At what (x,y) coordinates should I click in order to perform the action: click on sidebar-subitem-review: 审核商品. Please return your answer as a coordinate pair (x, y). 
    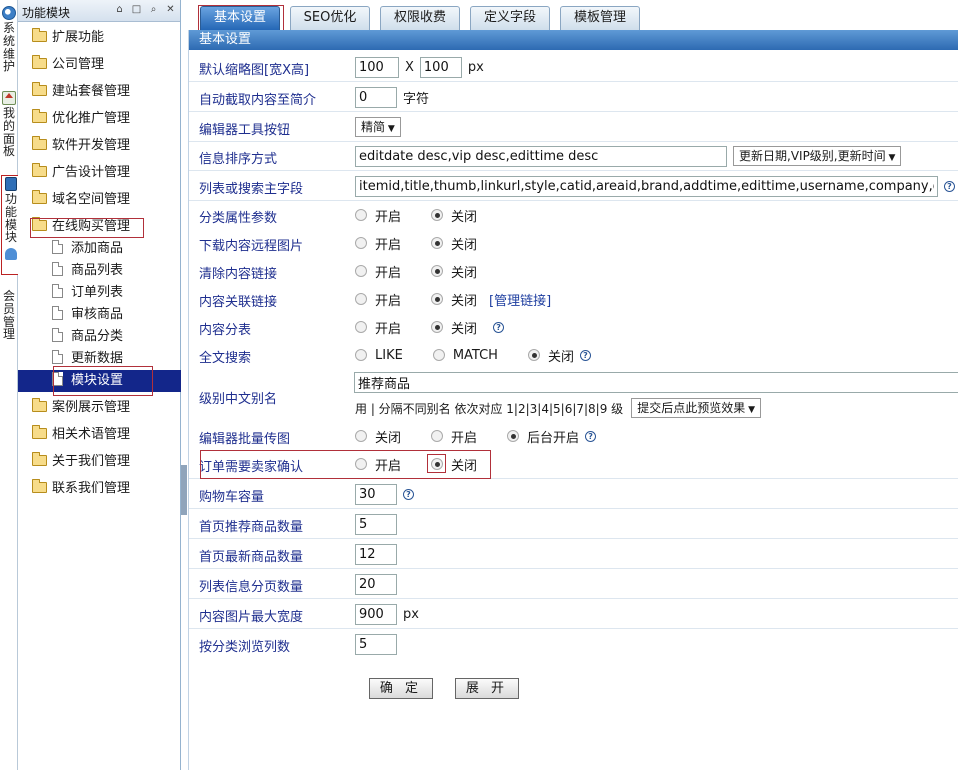
    Looking at the image, I should click on (87, 315).